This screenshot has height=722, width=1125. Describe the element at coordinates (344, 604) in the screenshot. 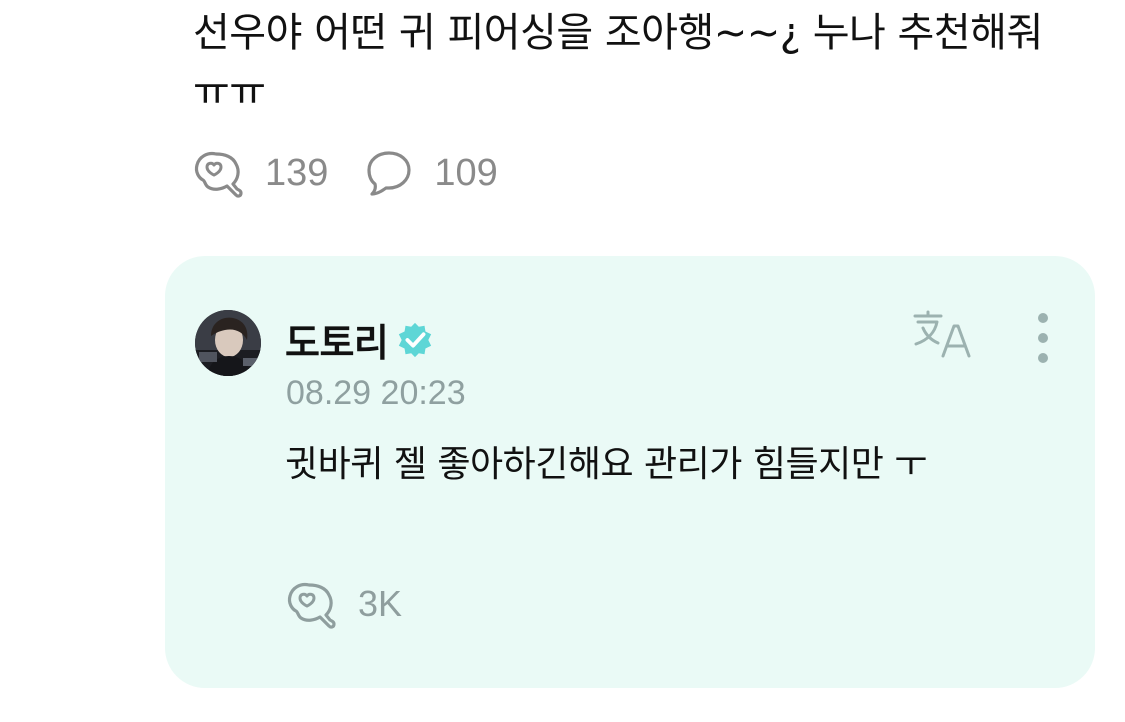

I see `reply-reaction-button: 3K` at that location.